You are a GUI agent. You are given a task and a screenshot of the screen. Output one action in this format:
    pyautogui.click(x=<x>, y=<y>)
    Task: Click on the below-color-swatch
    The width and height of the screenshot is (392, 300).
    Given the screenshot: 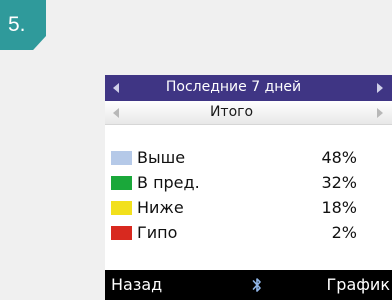 What is the action you would take?
    pyautogui.click(x=121, y=208)
    